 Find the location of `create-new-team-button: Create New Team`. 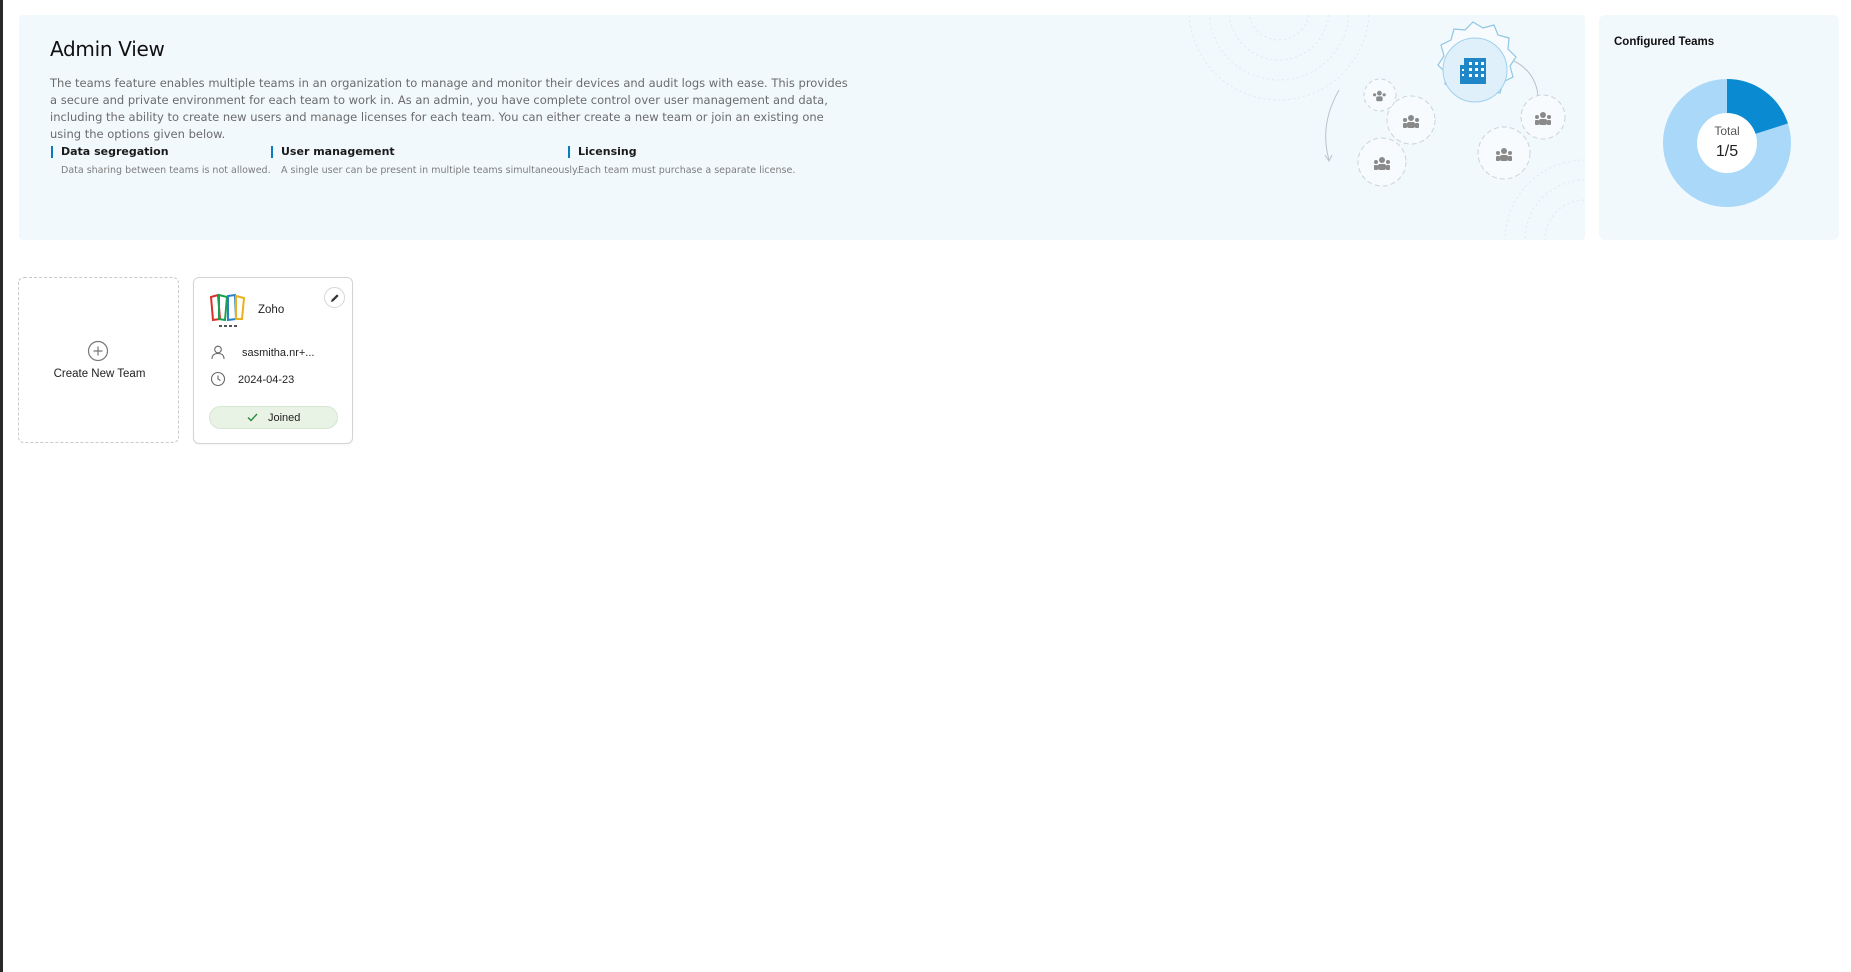

create-new-team-button: Create New Team is located at coordinates (98, 360).